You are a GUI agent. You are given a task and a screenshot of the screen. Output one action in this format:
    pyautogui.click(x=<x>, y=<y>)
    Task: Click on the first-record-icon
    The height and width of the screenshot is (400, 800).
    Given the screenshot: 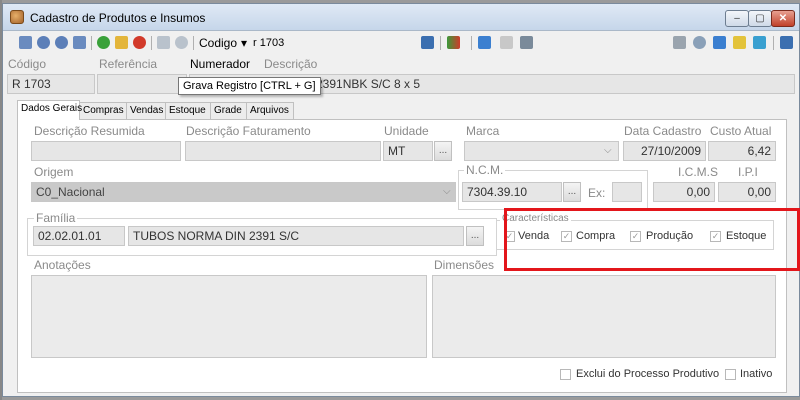 What is the action you would take?
    pyautogui.click(x=25, y=42)
    